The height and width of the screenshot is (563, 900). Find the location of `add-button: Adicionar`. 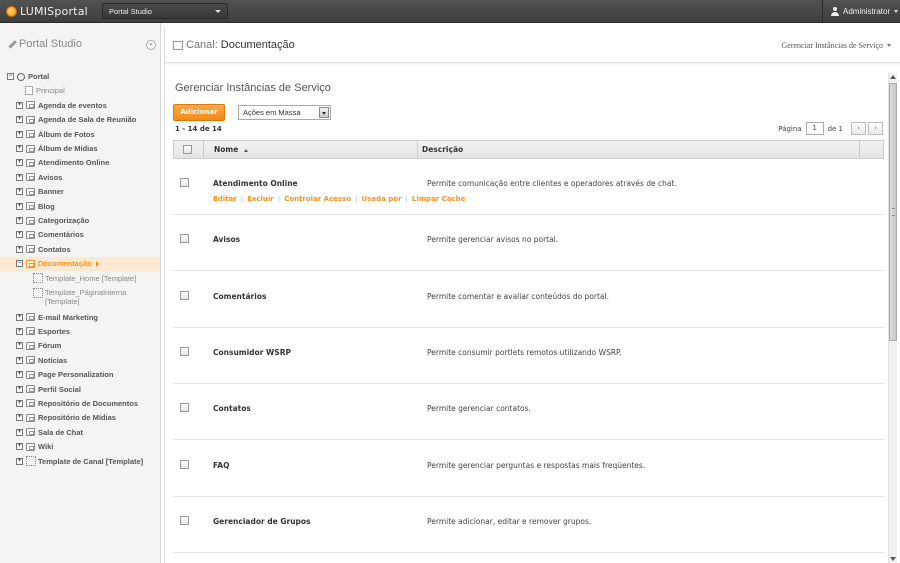

add-button: Adicionar is located at coordinates (199, 112).